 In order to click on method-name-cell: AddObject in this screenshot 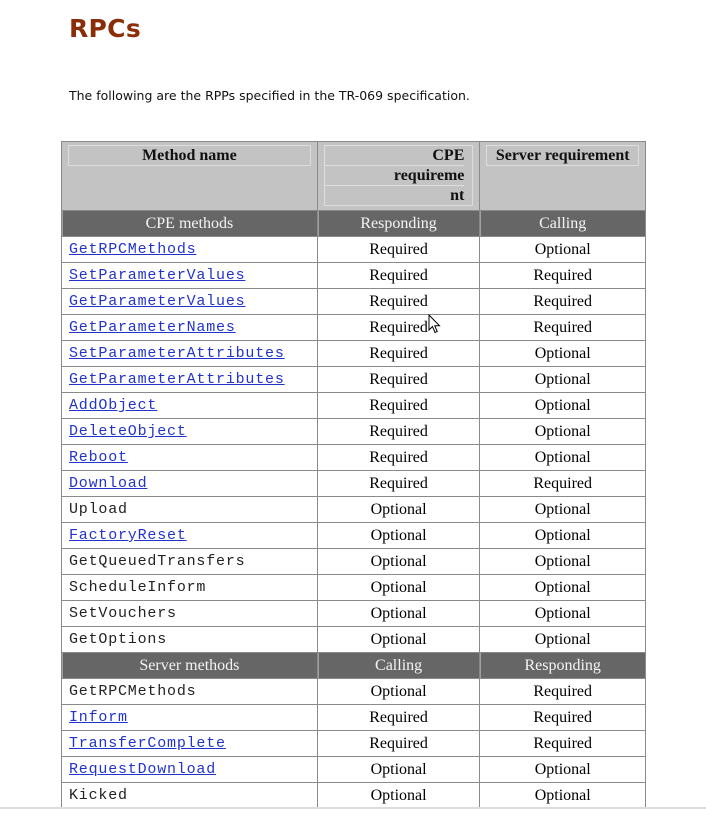, I will do `click(189, 405)`.